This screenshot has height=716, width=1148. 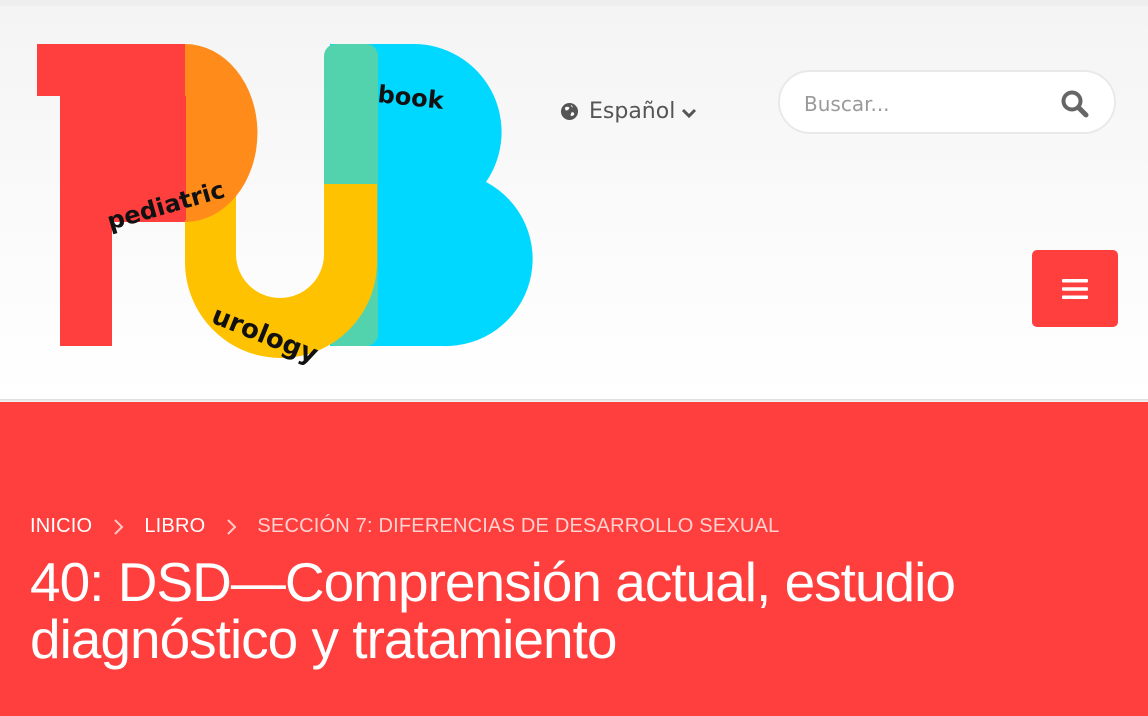 What do you see at coordinates (174, 526) in the screenshot?
I see `breadcrumb-book: LIBRO` at bounding box center [174, 526].